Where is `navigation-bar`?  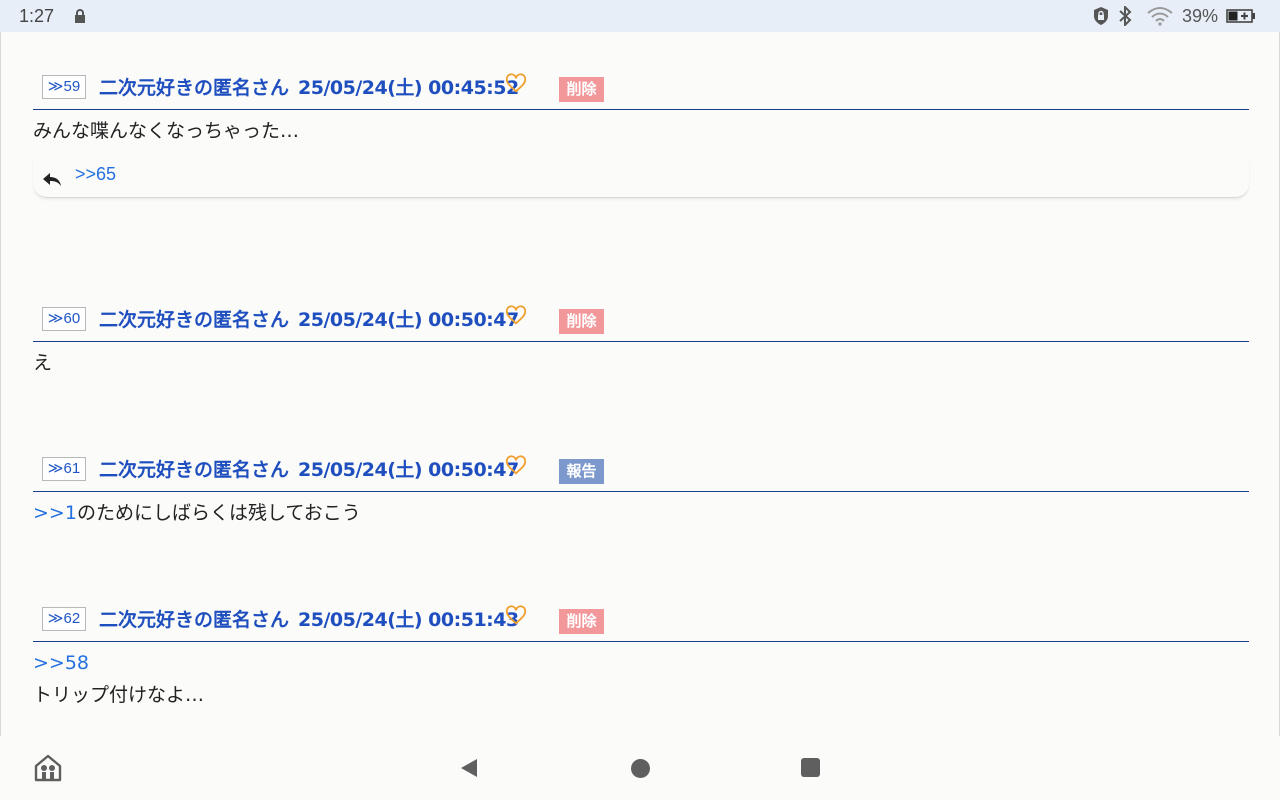 navigation-bar is located at coordinates (640, 768).